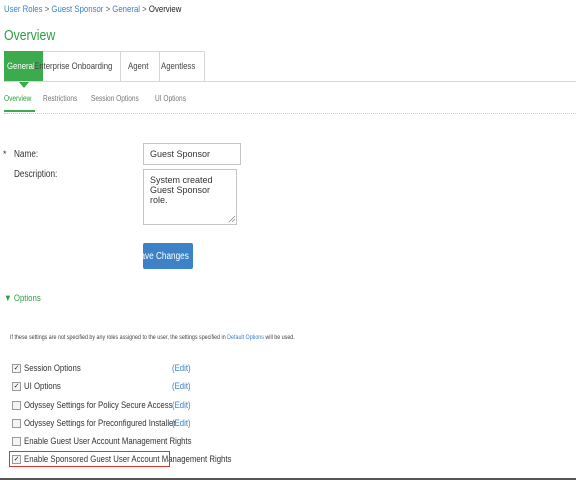 The height and width of the screenshot is (480, 576). I want to click on tab-agent-label: Agent, so click(137, 66).